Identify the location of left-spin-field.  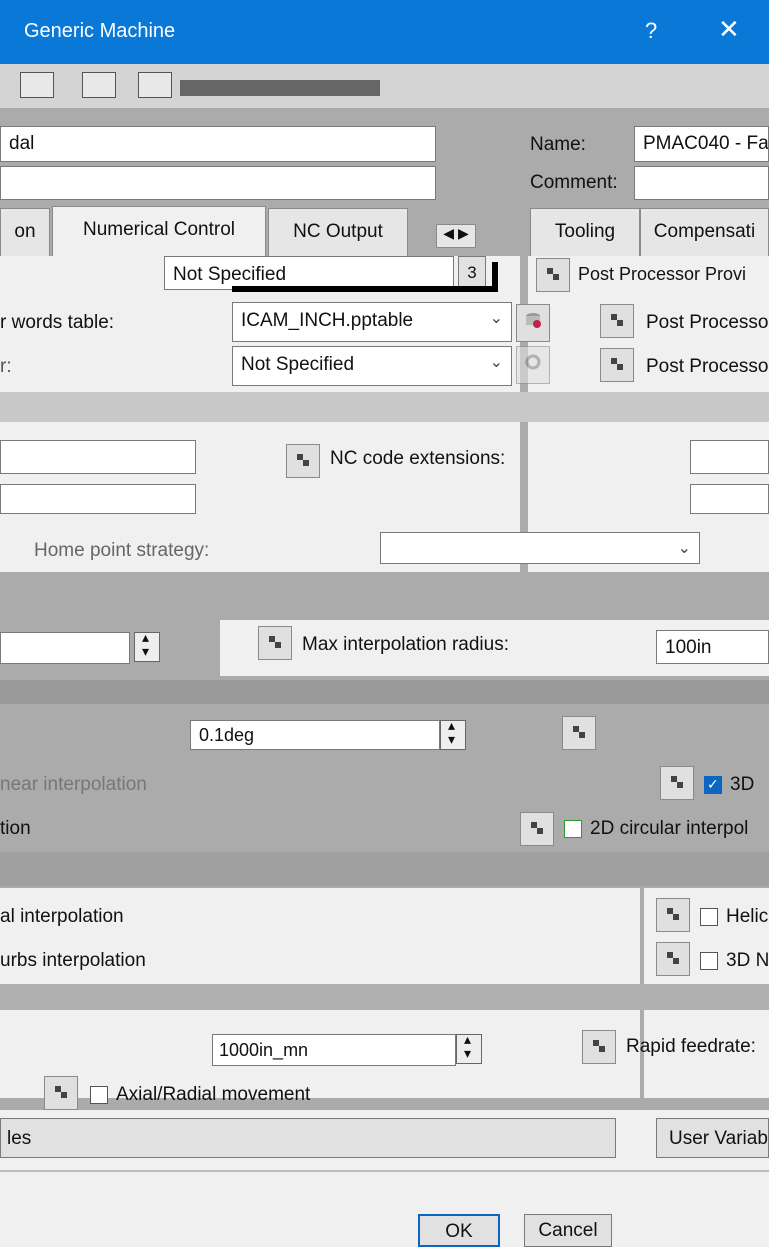
(65, 648).